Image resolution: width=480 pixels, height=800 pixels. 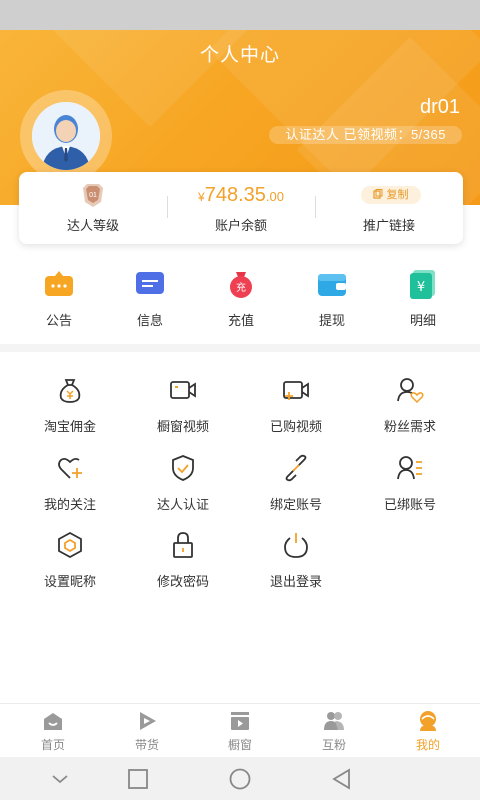 I want to click on tab-label: 互粉, so click(x=333, y=745).